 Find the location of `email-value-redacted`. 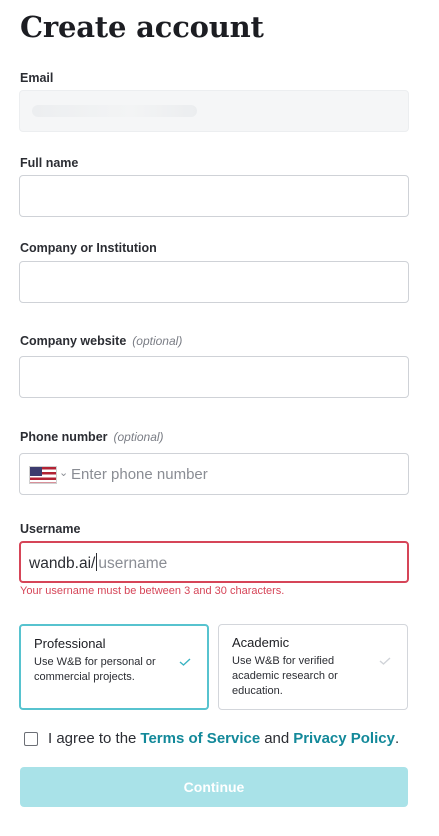

email-value-redacted is located at coordinates (114, 111).